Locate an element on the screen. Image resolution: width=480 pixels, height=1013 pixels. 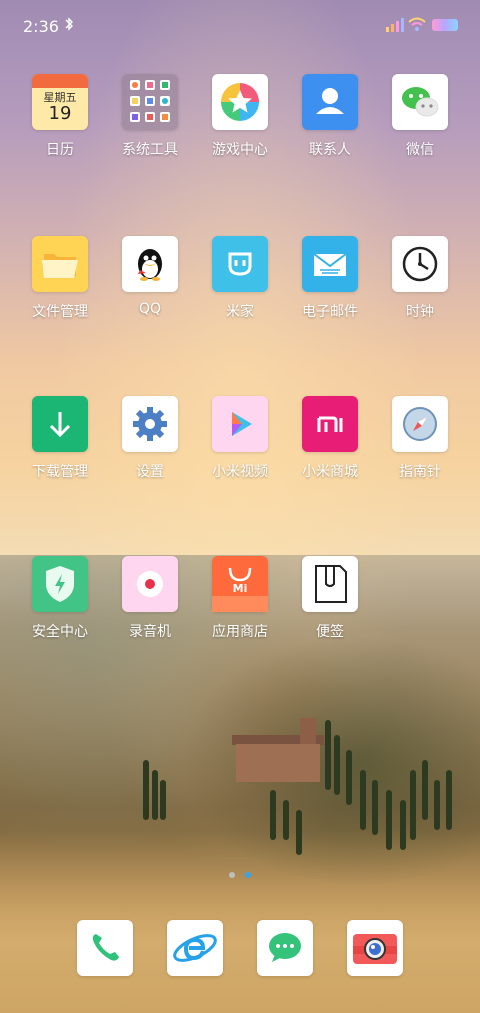
app-qq: QQ is located at coordinates (150, 276).